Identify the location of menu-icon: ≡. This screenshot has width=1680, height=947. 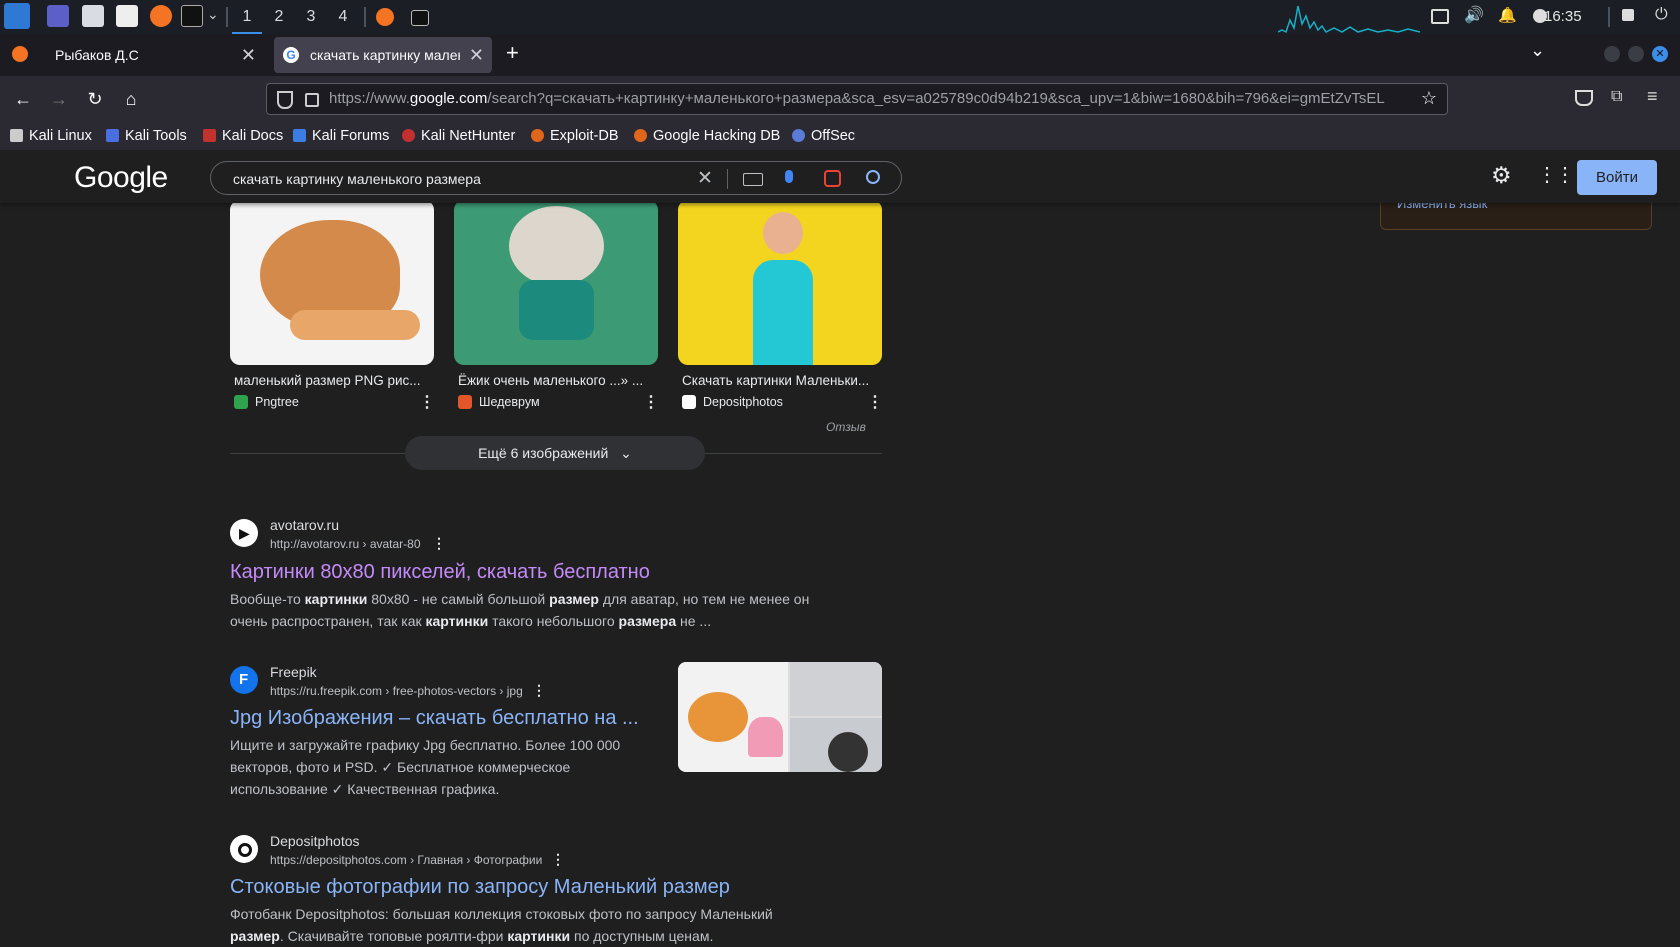
(1652, 96).